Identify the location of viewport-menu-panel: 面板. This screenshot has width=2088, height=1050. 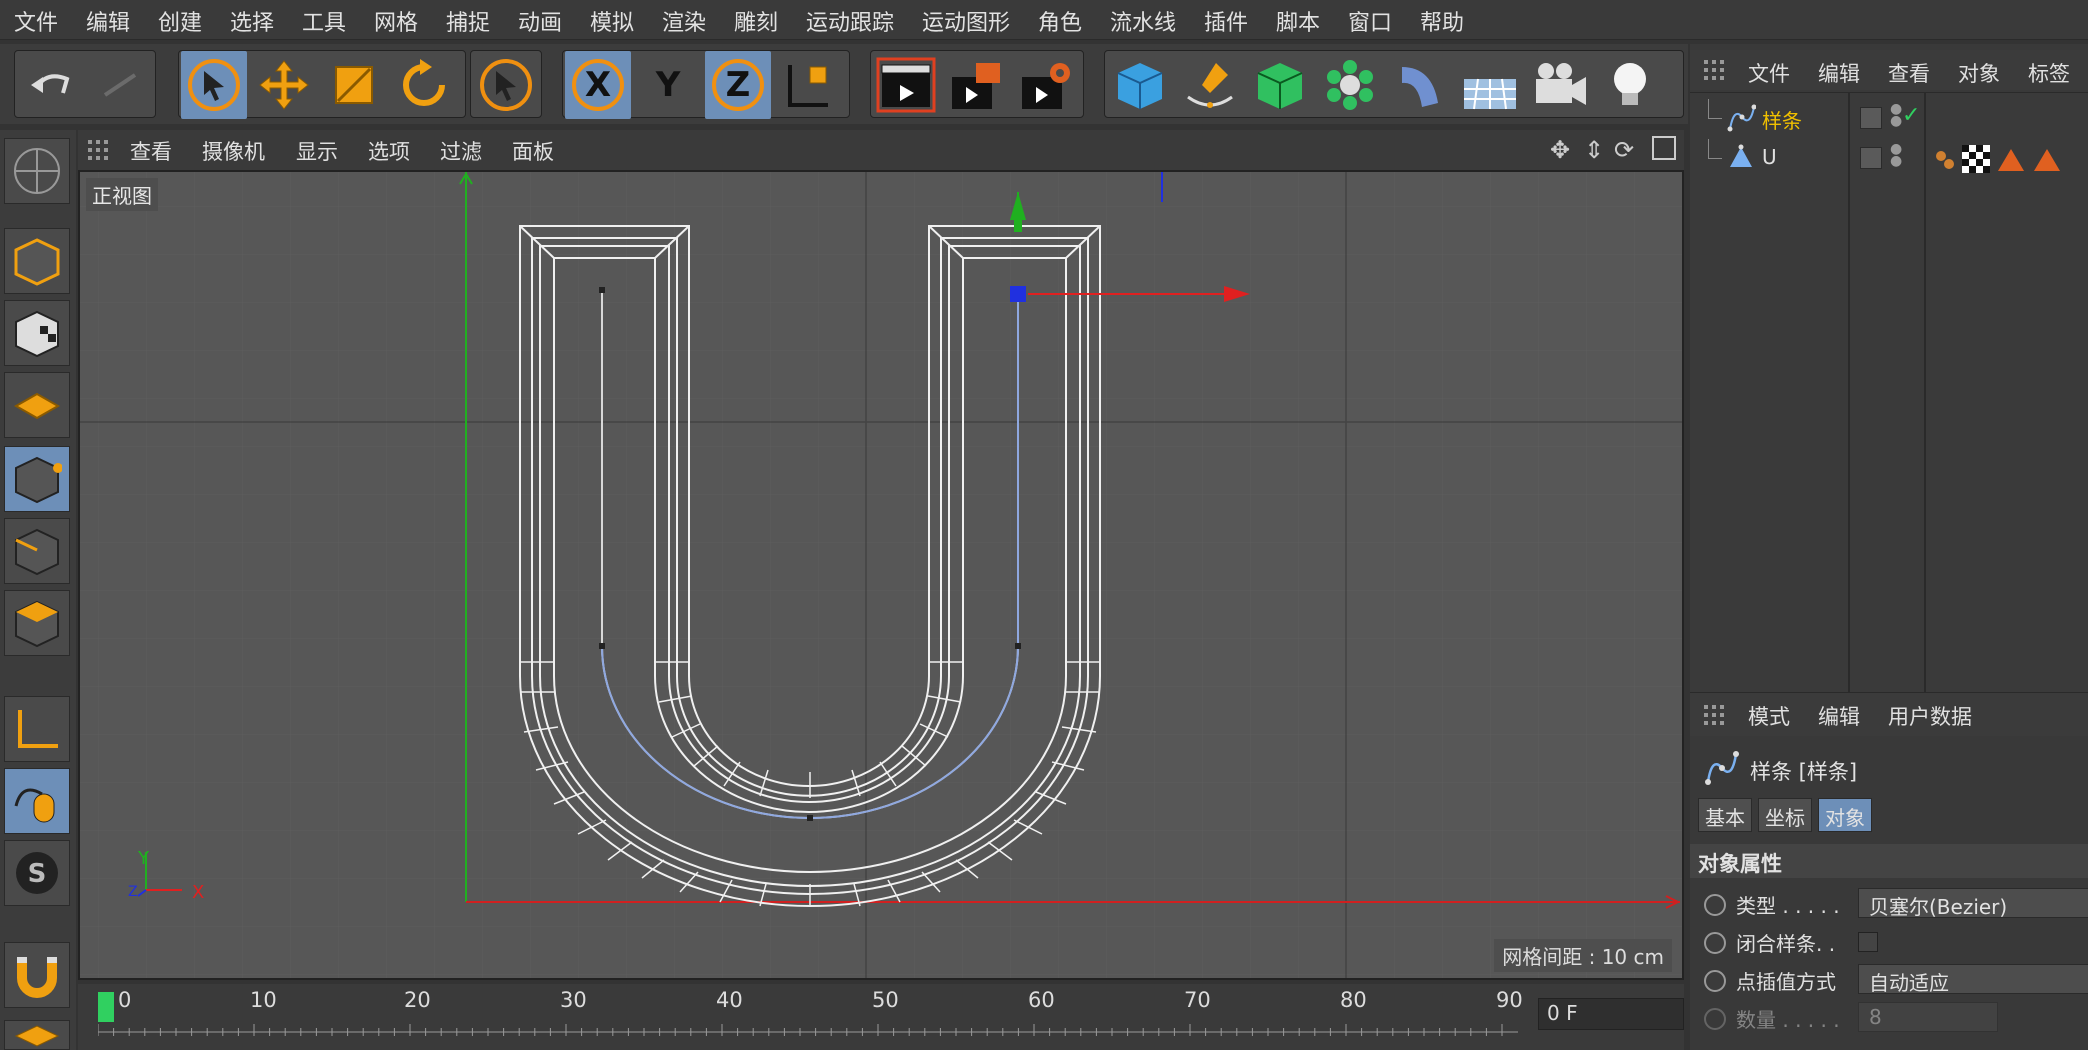
(533, 151).